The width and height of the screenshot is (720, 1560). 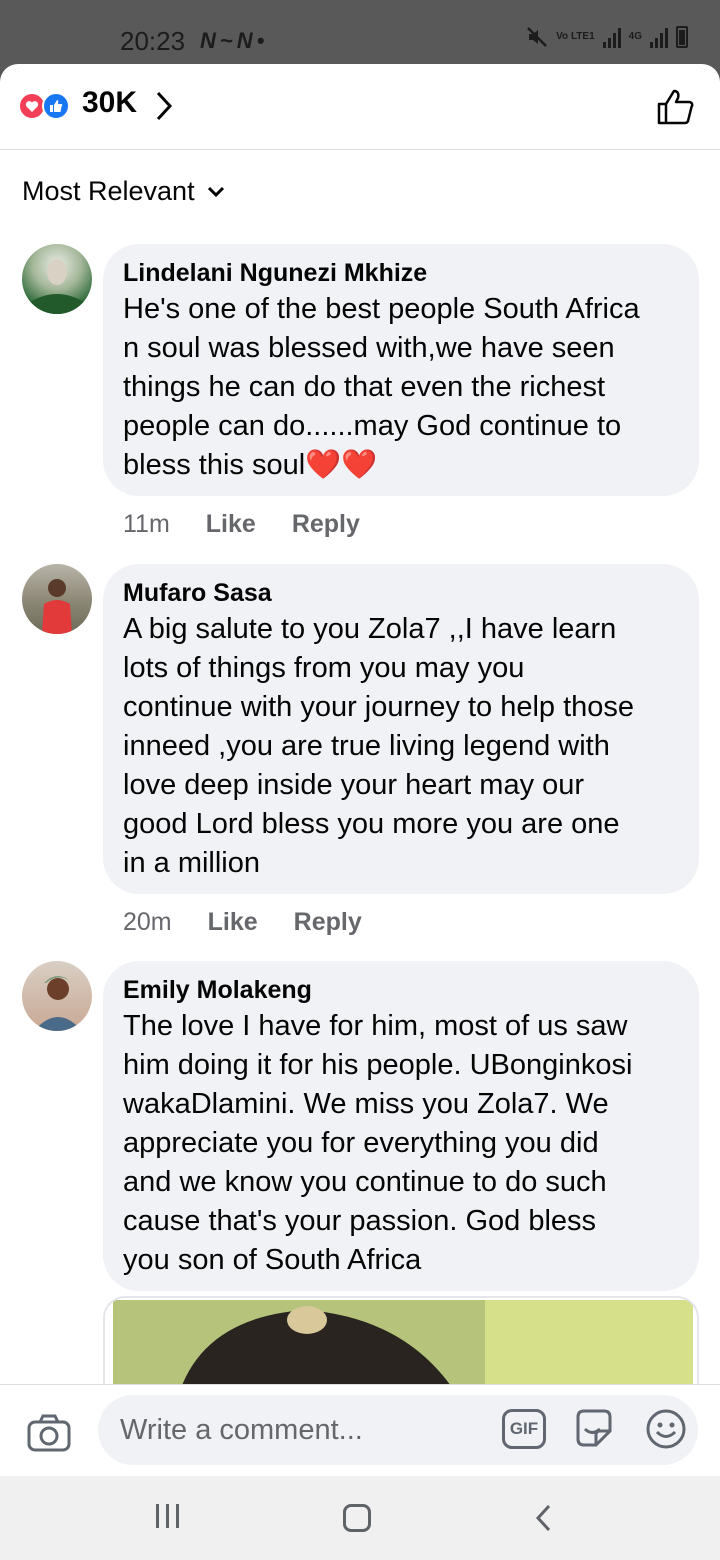 What do you see at coordinates (56, 106) in the screenshot?
I see `like-reaction-icon` at bounding box center [56, 106].